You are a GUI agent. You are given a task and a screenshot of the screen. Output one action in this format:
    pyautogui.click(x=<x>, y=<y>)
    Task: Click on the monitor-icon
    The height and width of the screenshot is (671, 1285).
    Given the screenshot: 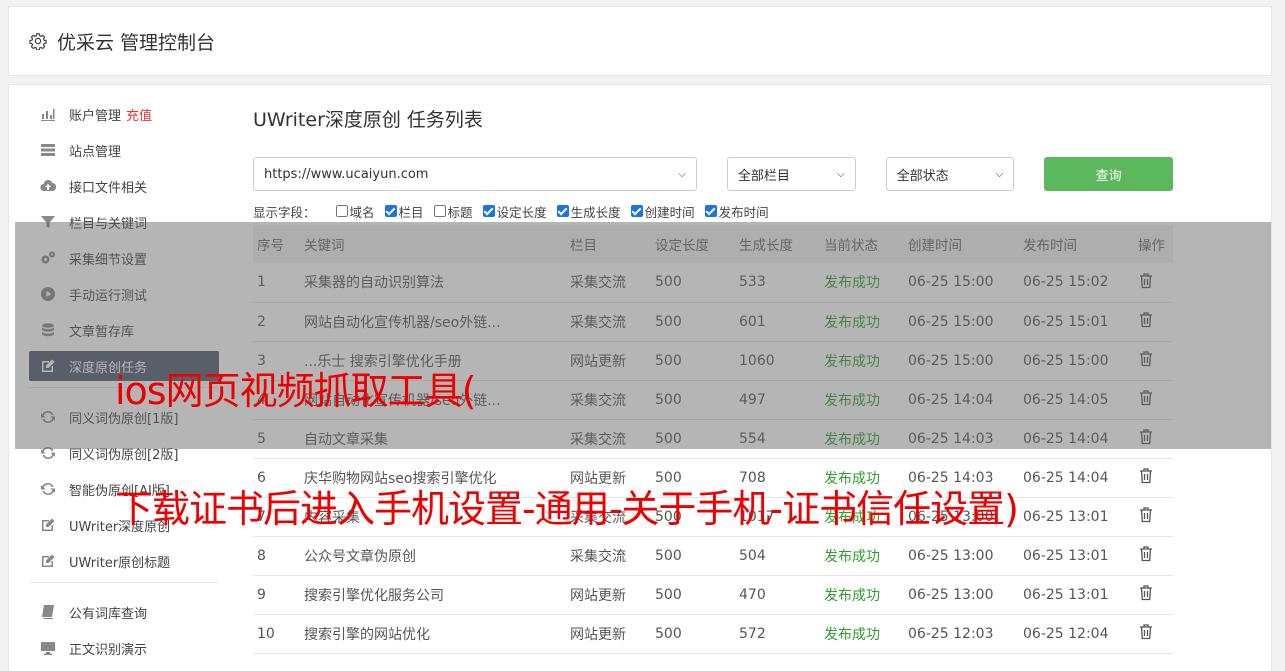 What is the action you would take?
    pyautogui.click(x=48, y=648)
    